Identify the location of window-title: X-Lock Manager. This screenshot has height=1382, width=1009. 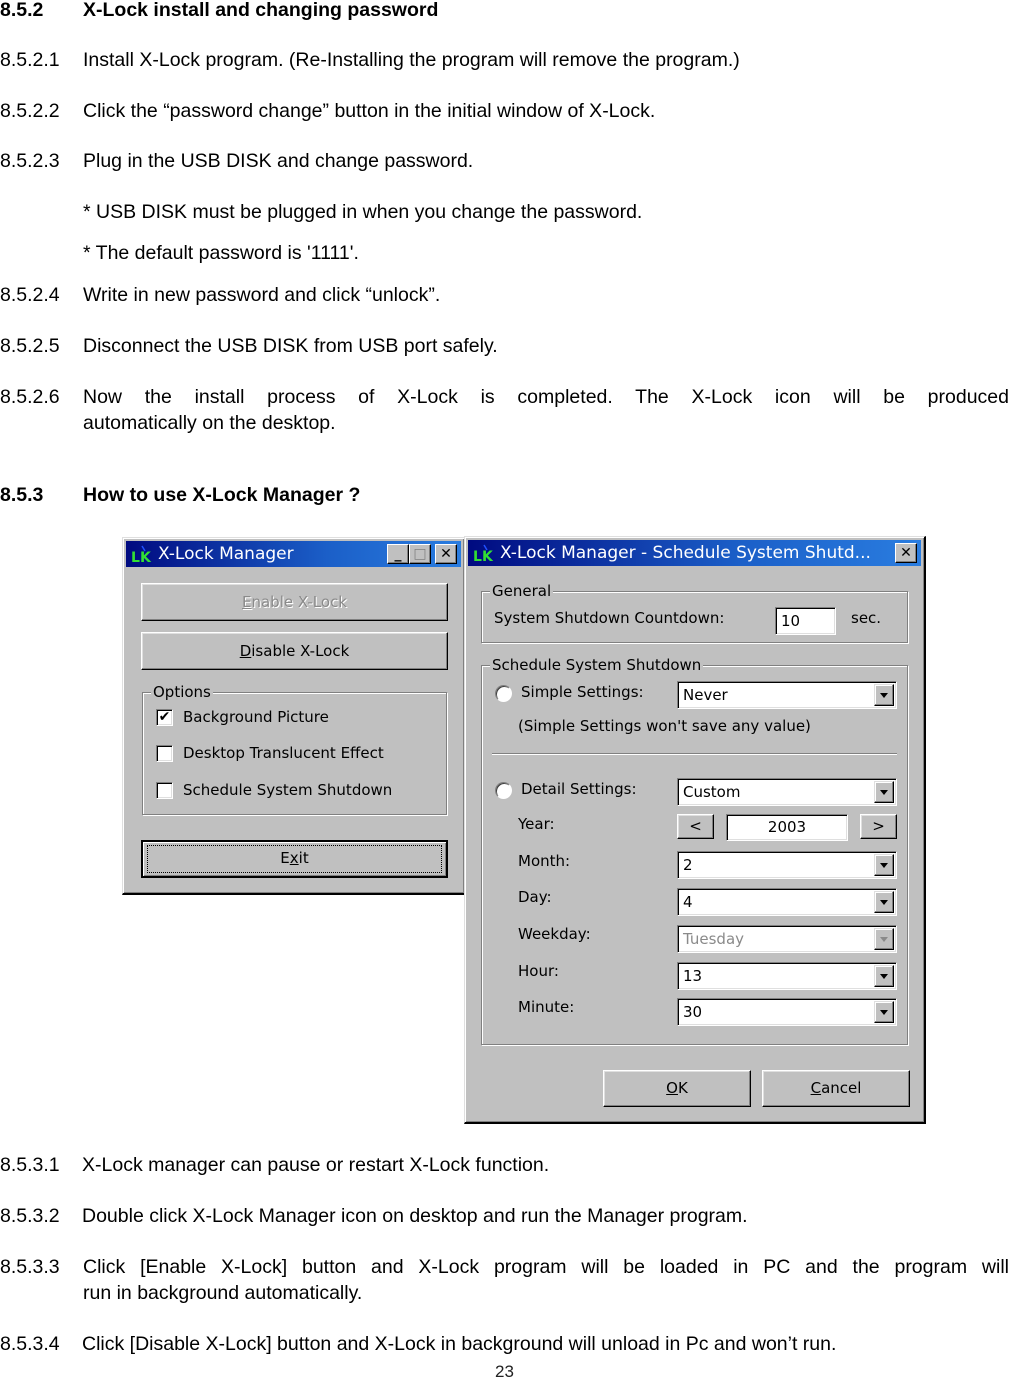
(226, 554).